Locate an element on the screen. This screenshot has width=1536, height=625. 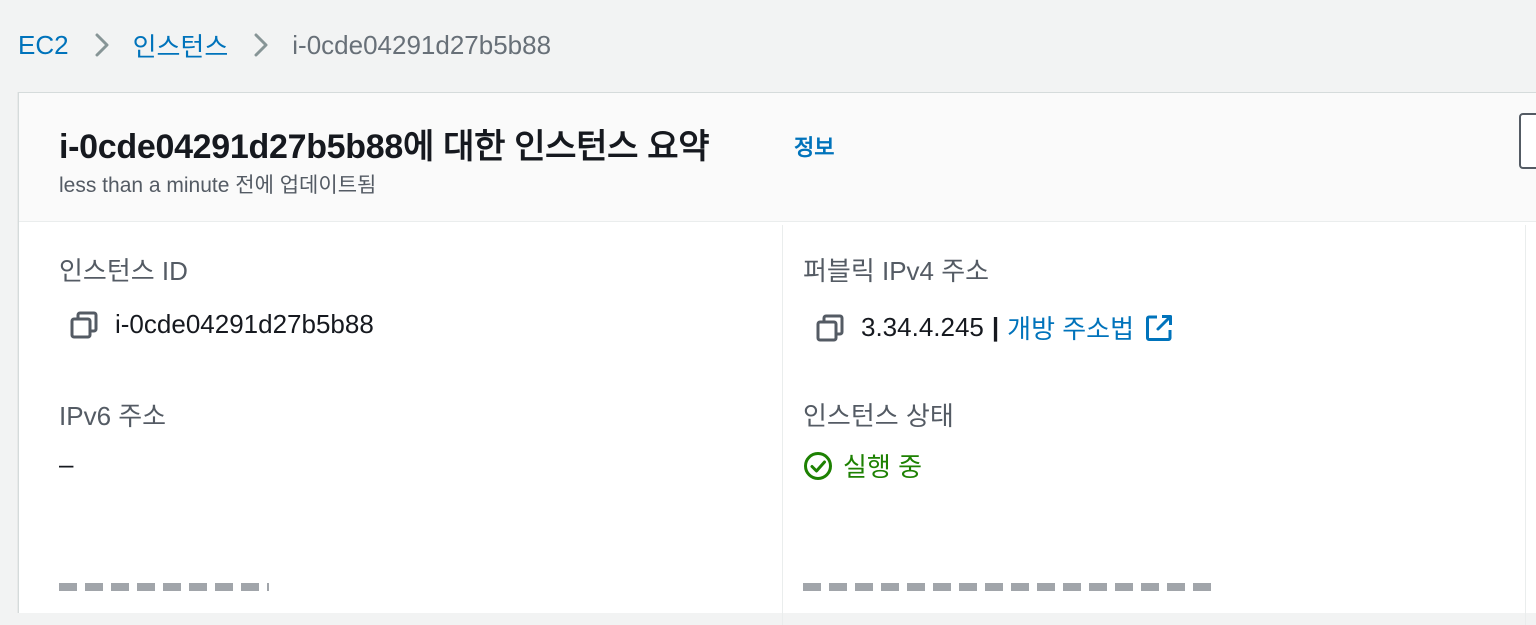
instance-id-label: 인스턴스 ID is located at coordinates (123, 271).